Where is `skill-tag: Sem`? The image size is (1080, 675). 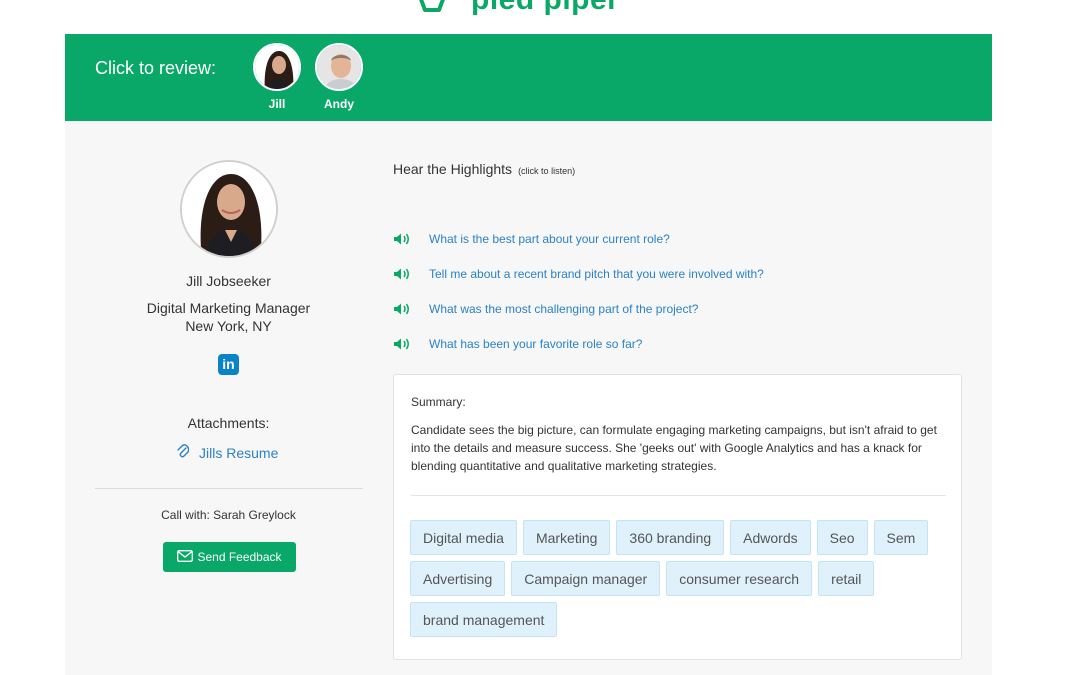
skill-tag: Sem is located at coordinates (901, 537).